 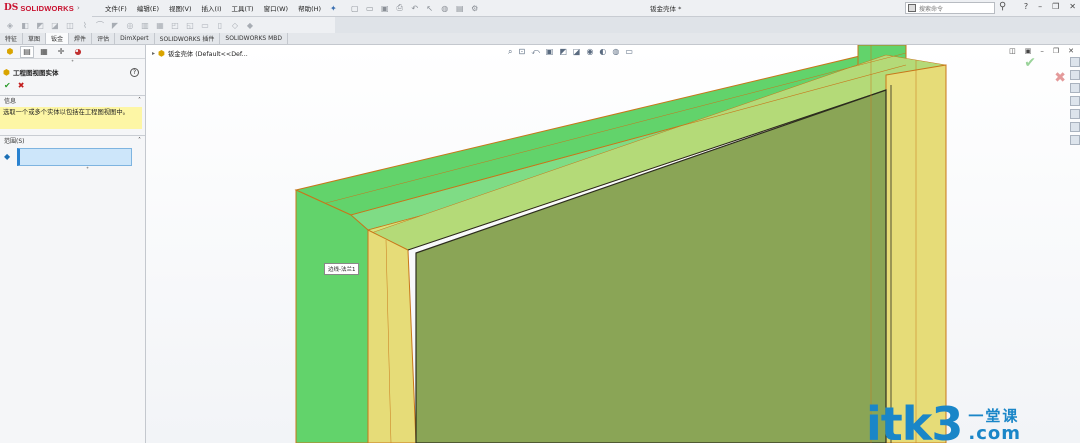 What do you see at coordinates (135, 38) in the screenshot?
I see `tab-dimxpert: DimXpert` at bounding box center [135, 38].